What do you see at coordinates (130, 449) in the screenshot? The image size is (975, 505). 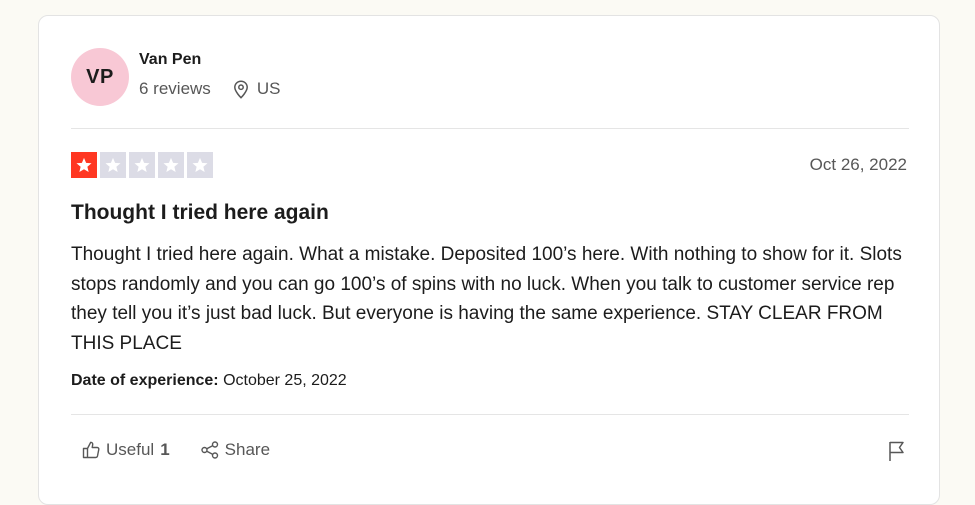 I see `useful-label: Useful` at bounding box center [130, 449].